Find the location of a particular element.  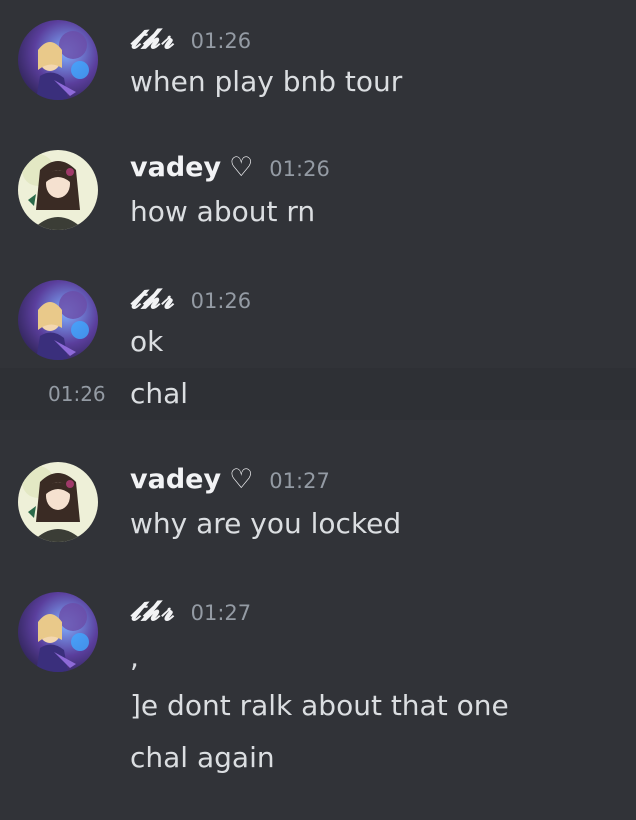

message-text: chal again is located at coordinates (202, 757).